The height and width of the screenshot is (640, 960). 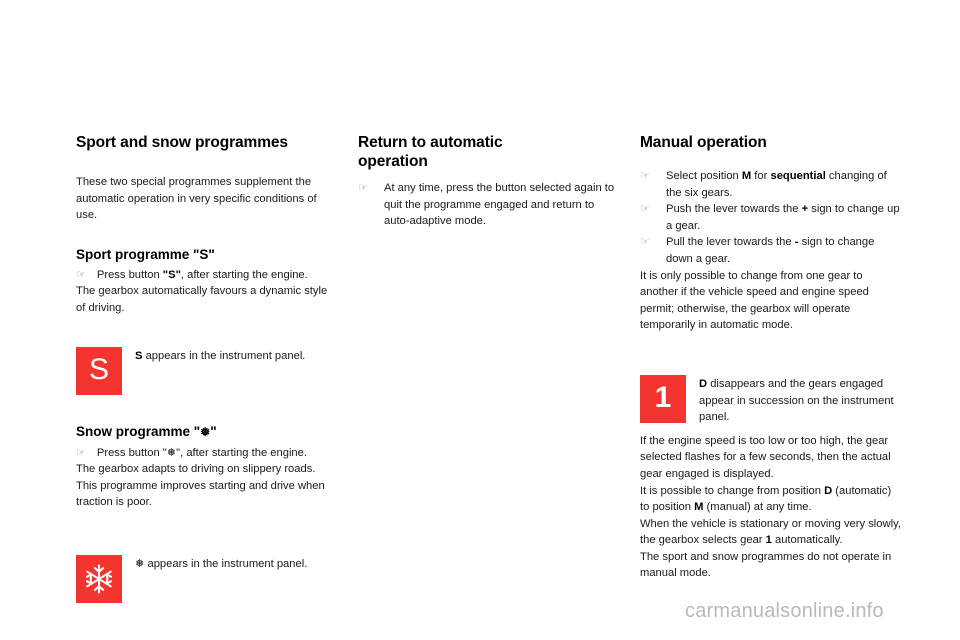 I want to click on bullet-1-part-1: Select position, so click(x=704, y=176).